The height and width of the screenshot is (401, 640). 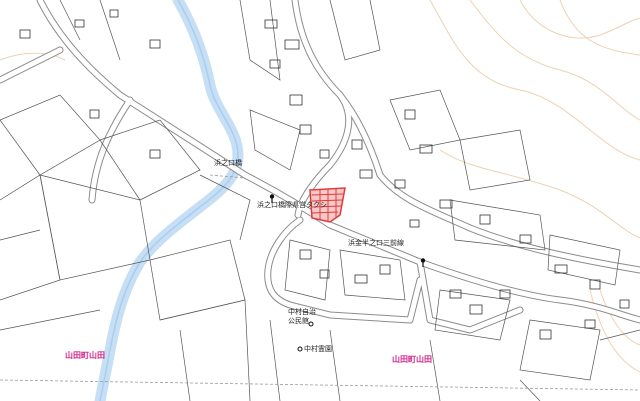 What do you see at coordinates (292, 205) in the screenshot?
I see `road-label-bus-stop: 浜之口橋際県営タクシ` at bounding box center [292, 205].